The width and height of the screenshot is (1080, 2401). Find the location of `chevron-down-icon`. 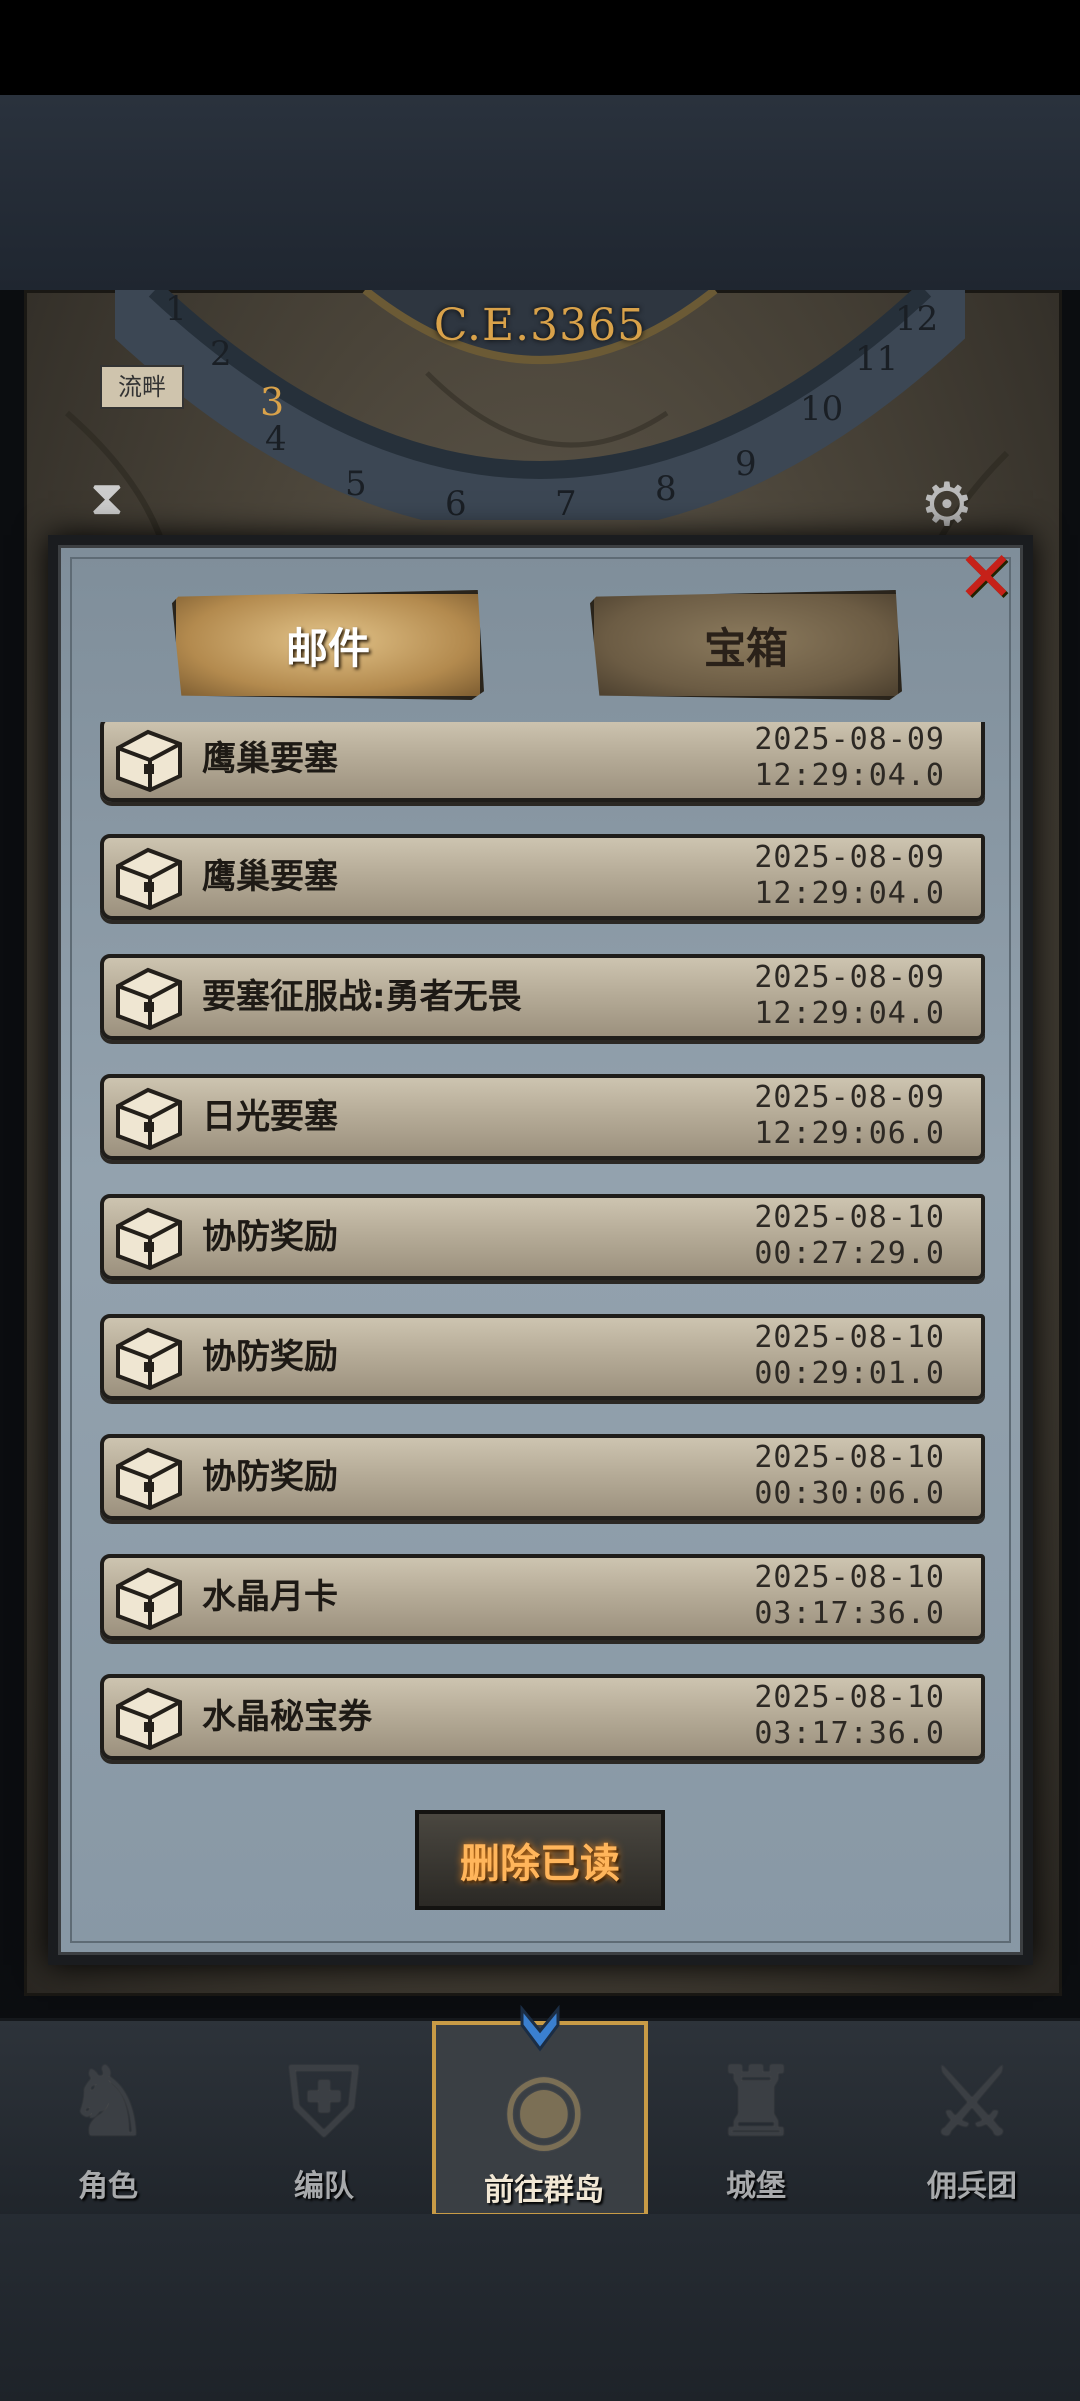

chevron-down-icon is located at coordinates (540, 2028).